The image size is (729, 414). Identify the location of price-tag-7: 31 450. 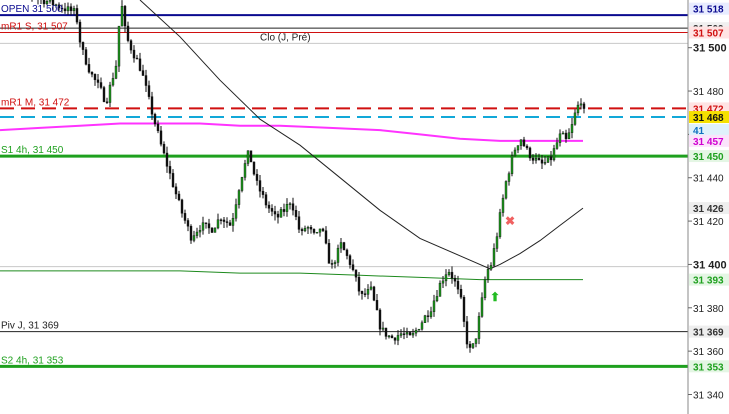
(708, 157).